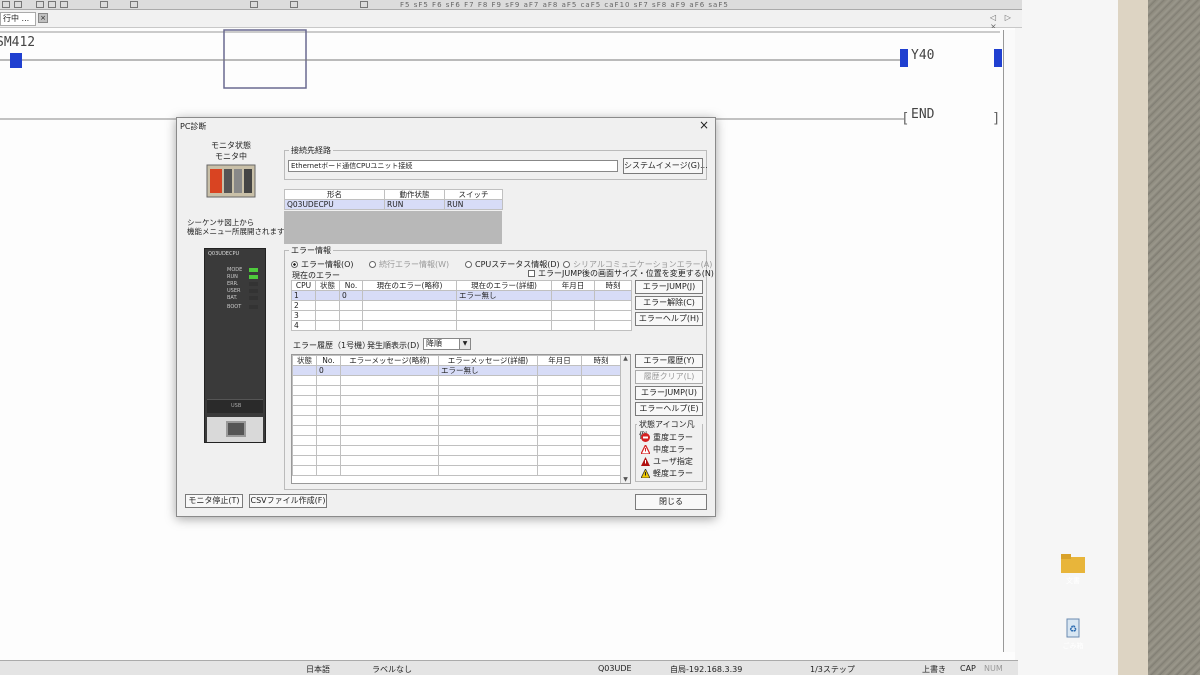 The image size is (1200, 675). Describe the element at coordinates (224, 254) in the screenshot. I see `plc-model-label: Q03UDECPU` at that location.